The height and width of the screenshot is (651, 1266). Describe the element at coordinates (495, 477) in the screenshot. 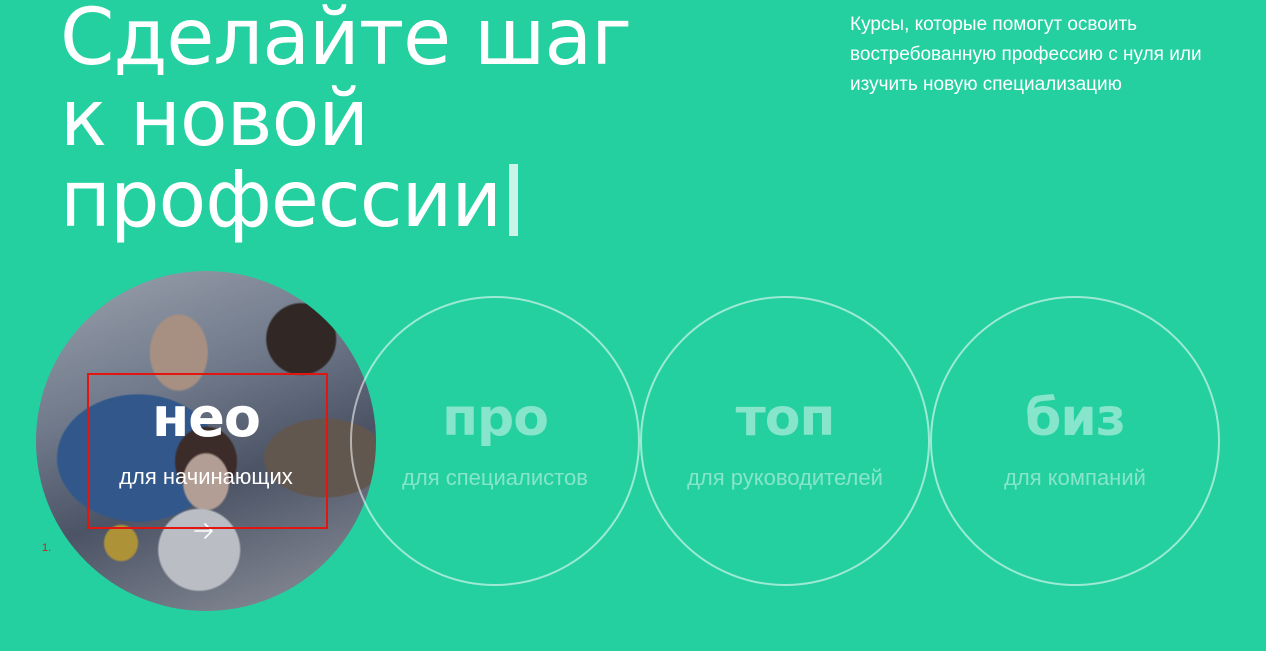

I see `tier-pro-description: для специалистов` at that location.